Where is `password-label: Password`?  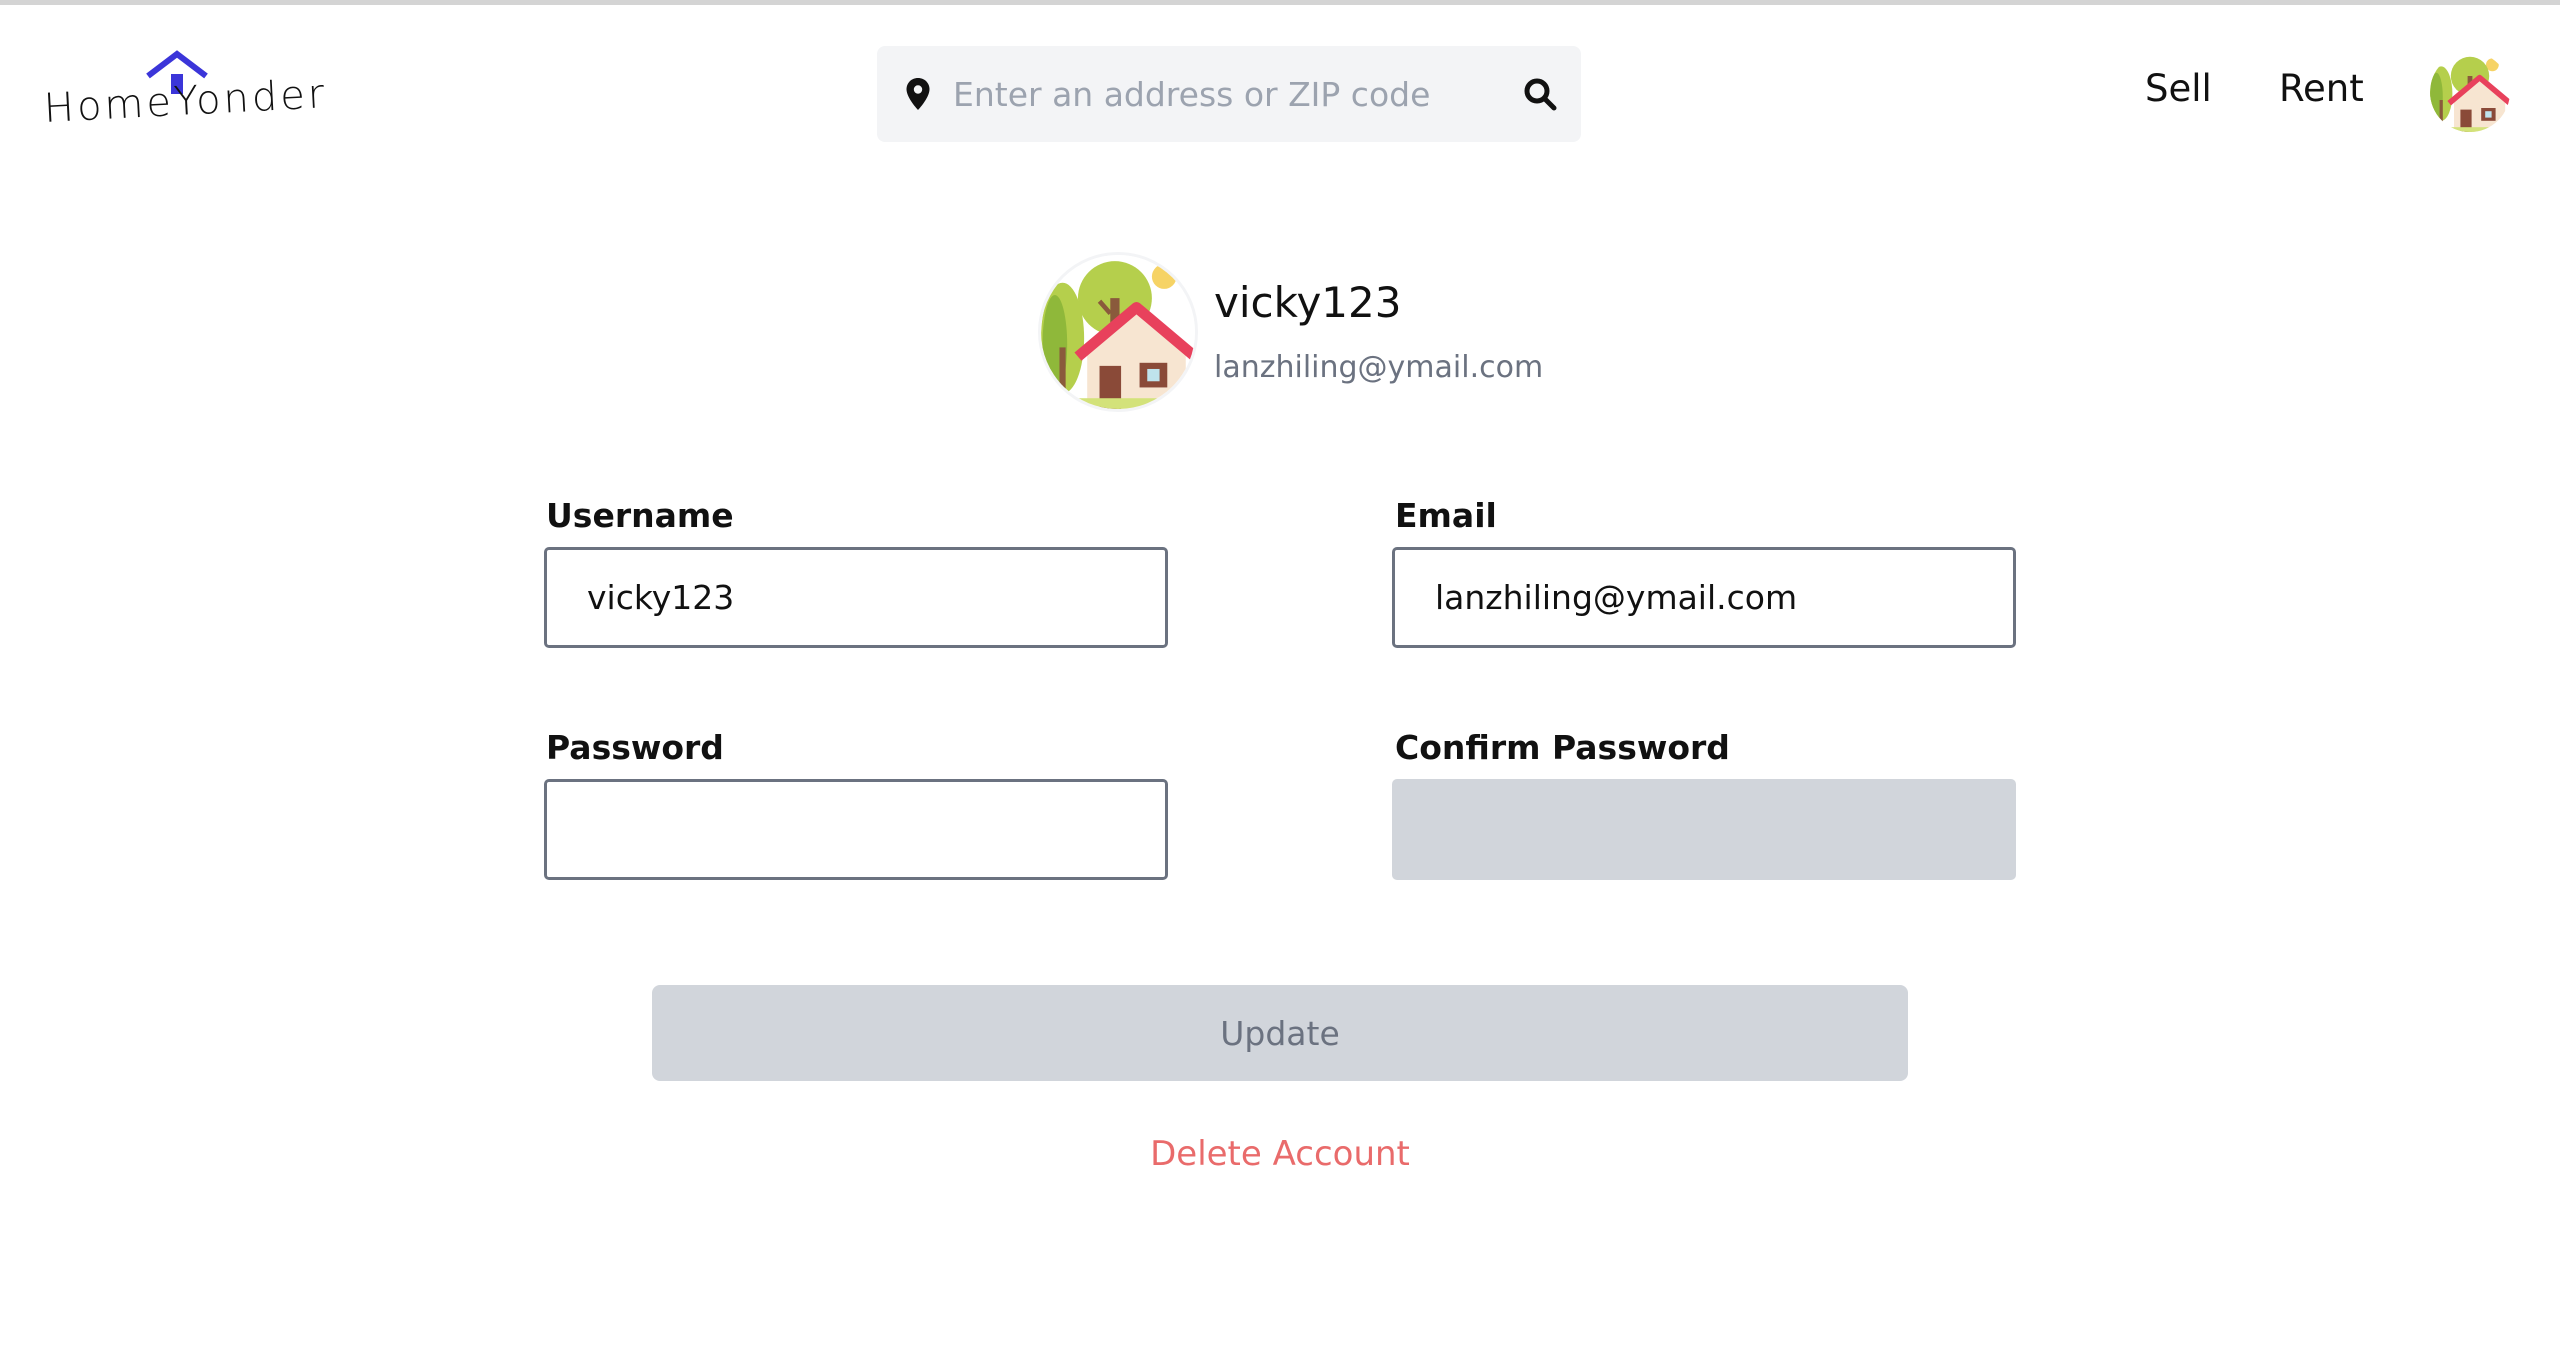
password-label: Password is located at coordinates (635, 747).